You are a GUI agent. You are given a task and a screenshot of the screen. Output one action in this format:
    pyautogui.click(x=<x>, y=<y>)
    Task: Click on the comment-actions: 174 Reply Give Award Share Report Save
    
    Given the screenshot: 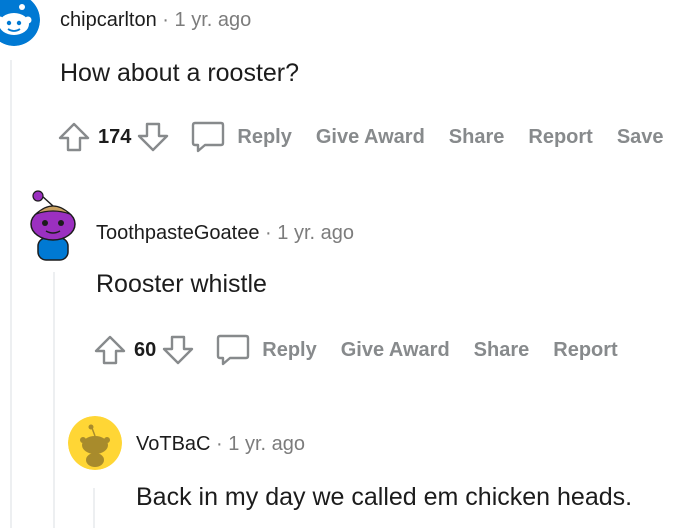 What is the action you would take?
    pyautogui.click(x=360, y=137)
    